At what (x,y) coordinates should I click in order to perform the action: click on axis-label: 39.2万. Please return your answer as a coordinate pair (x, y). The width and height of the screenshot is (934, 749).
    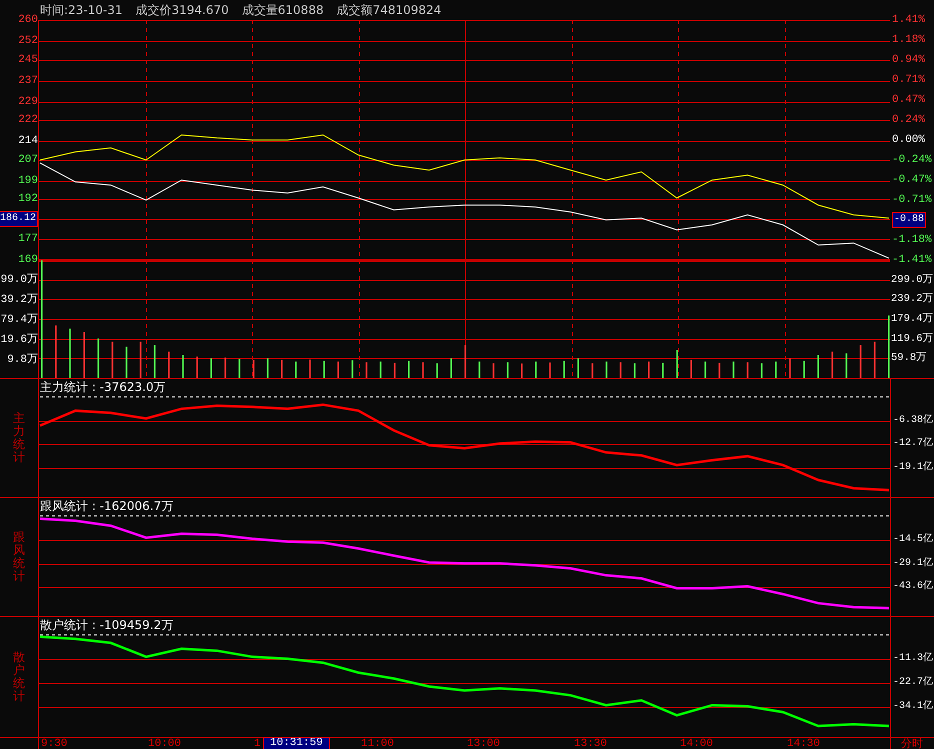
    Looking at the image, I should click on (19, 300).